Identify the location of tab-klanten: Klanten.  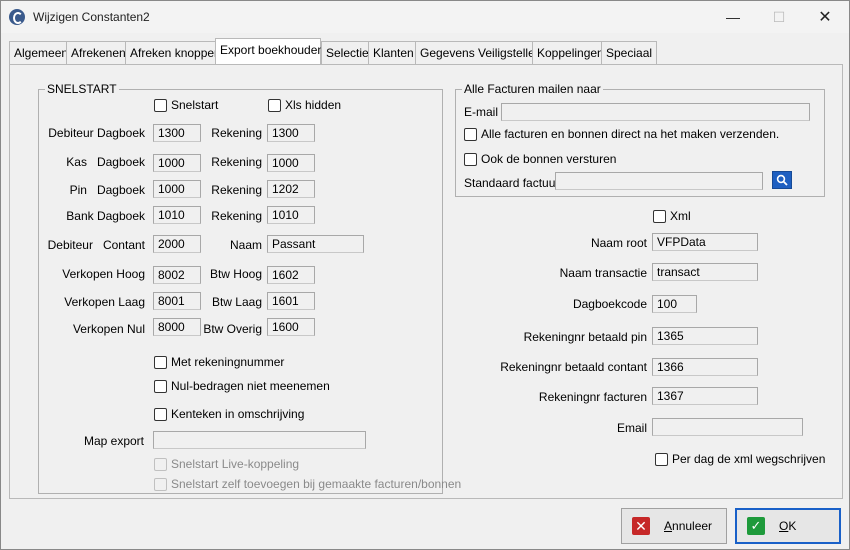
(393, 53).